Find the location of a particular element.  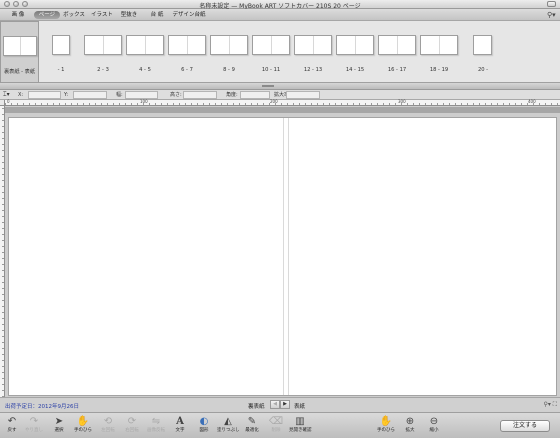

nav-right-label: 表紙 is located at coordinates (300, 407).